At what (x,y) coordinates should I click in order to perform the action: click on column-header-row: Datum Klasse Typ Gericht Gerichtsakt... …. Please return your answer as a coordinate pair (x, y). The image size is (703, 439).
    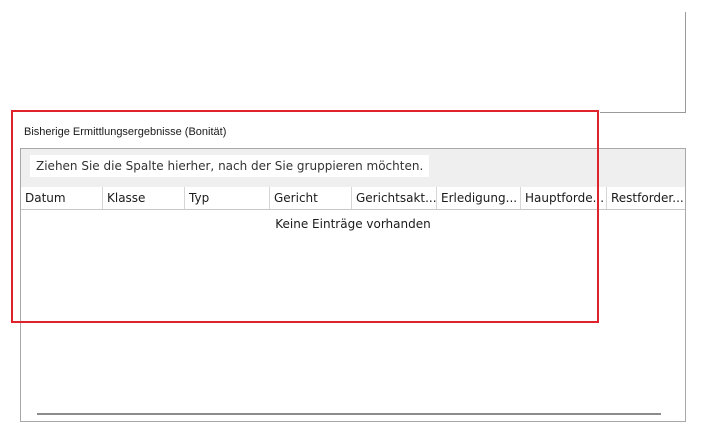
    Looking at the image, I should click on (353, 198).